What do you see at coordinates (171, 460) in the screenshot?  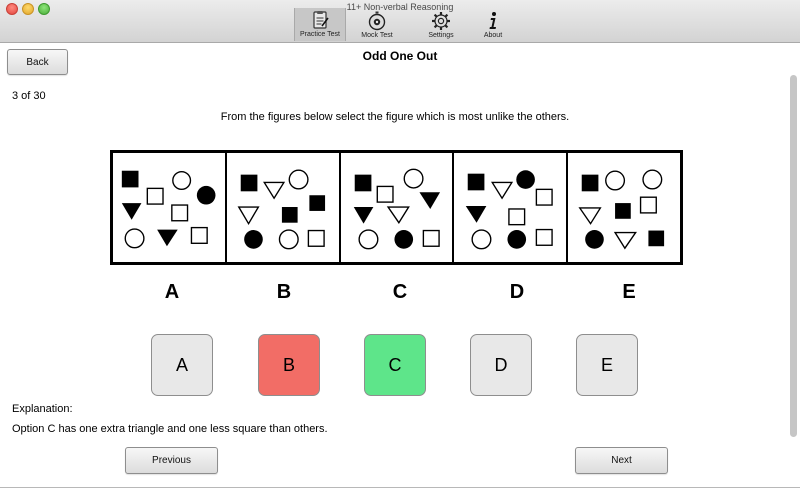 I see `previous-button: Previous` at bounding box center [171, 460].